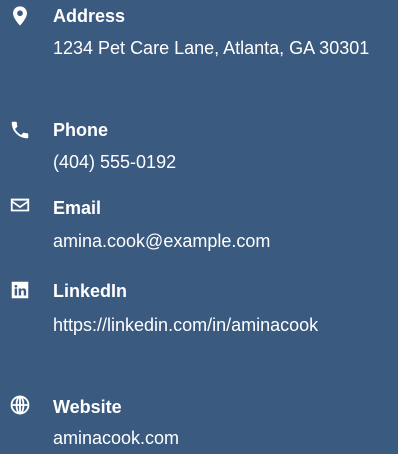 This screenshot has height=454, width=398. Describe the element at coordinates (199, 145) in the screenshot. I see `contact-item-phone: Phone (404) 555-0192` at that location.